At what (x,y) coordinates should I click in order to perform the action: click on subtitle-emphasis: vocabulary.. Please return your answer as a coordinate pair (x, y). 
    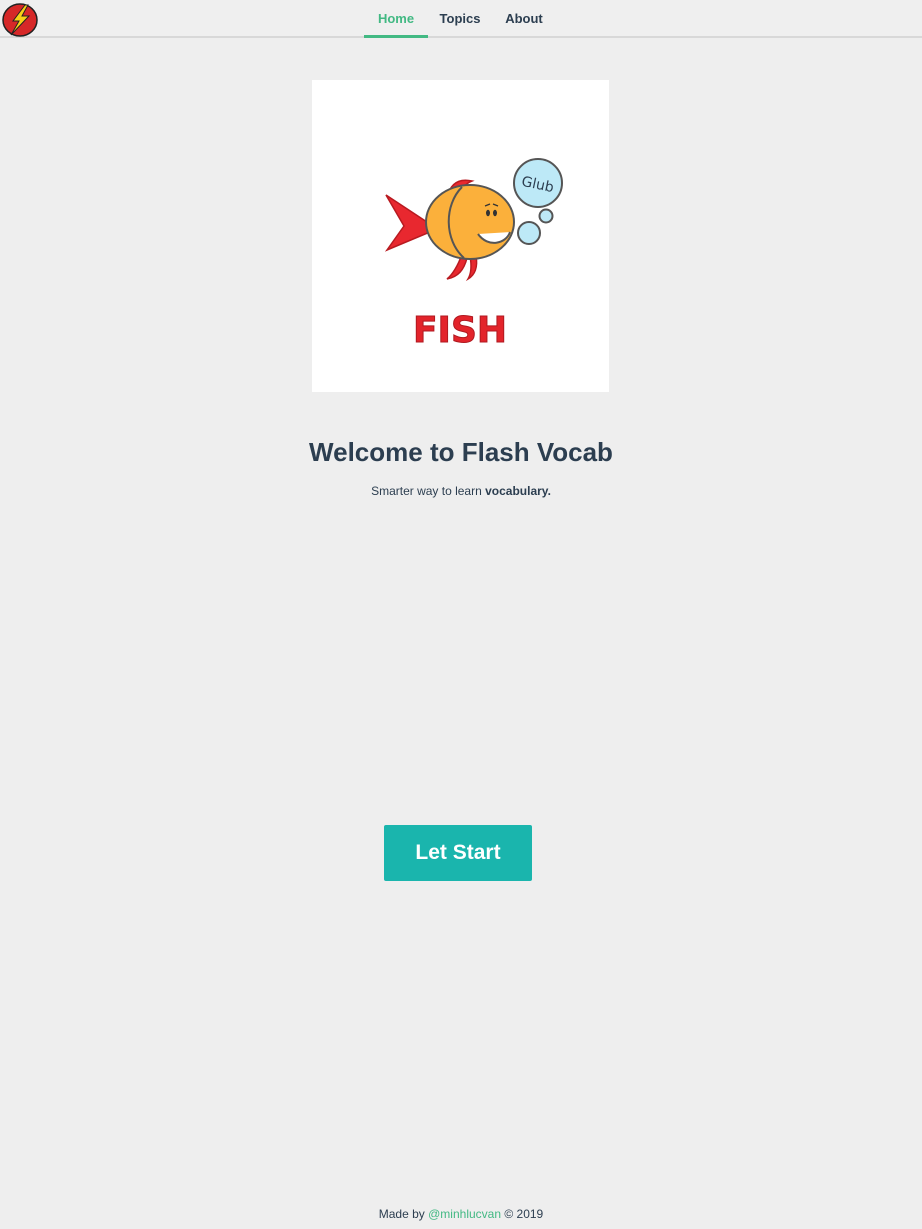
    Looking at the image, I should click on (518, 491).